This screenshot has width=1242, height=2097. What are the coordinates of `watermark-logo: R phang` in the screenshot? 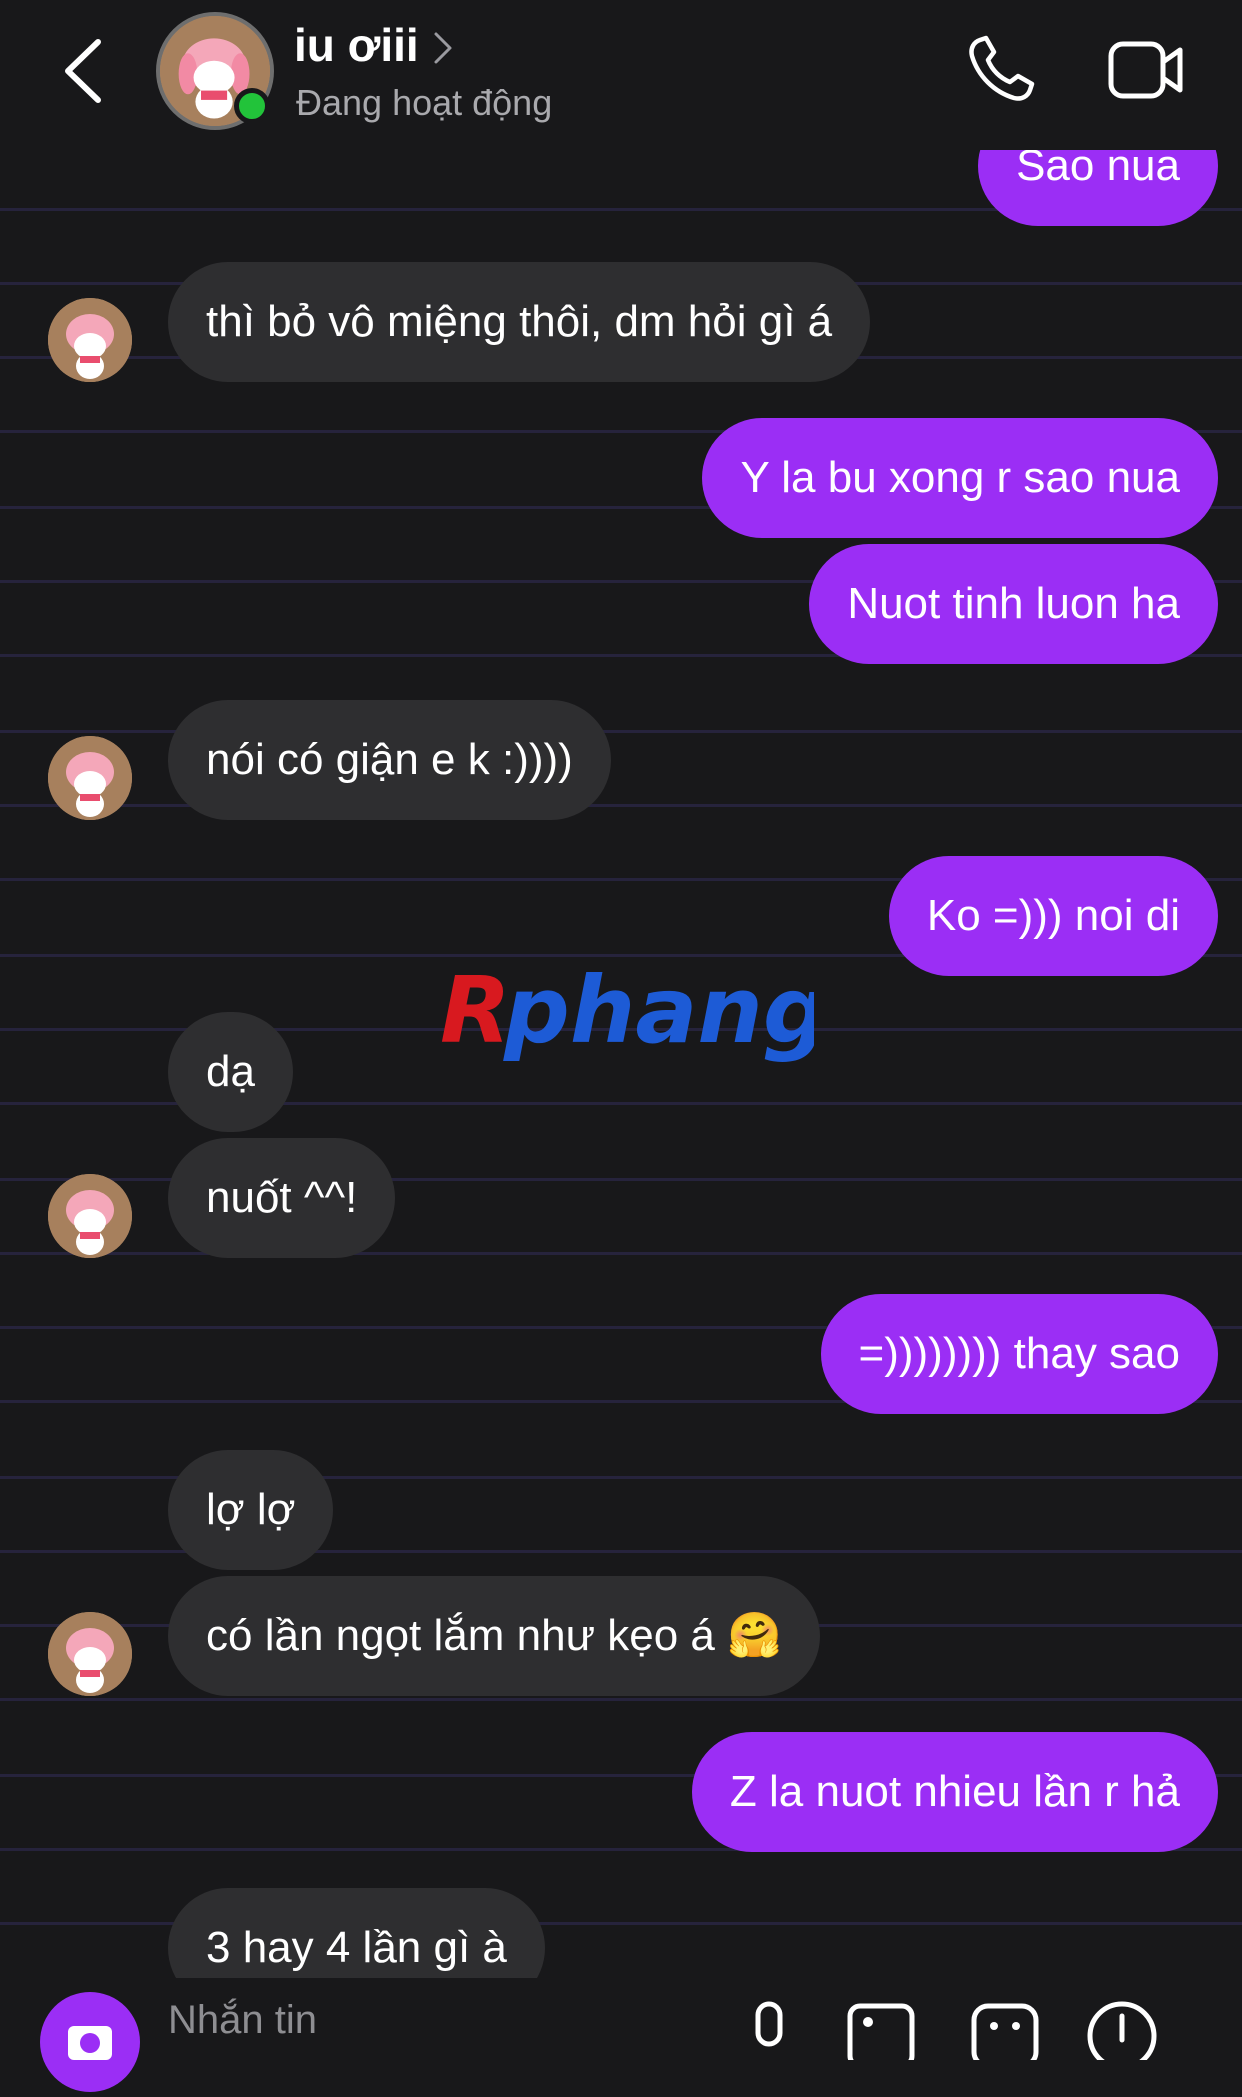 It's located at (631, 1012).